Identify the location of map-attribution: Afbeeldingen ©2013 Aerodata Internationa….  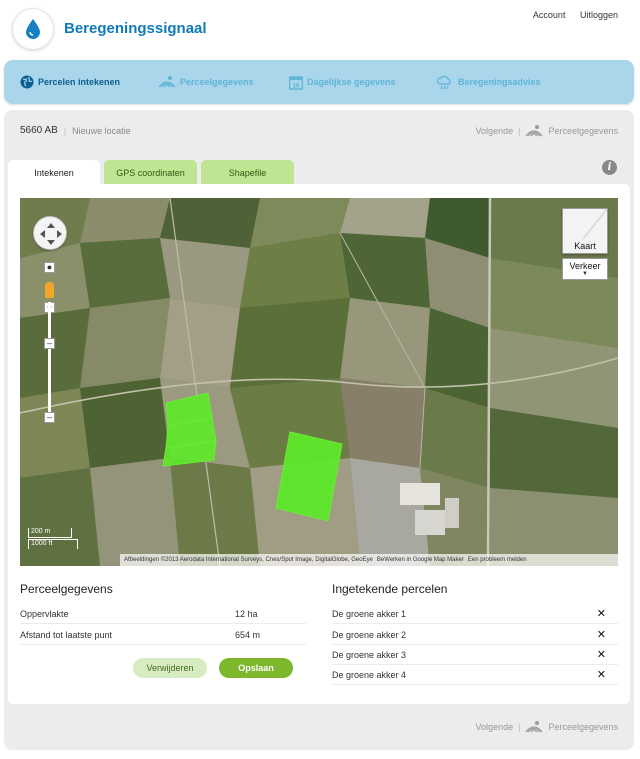
(369, 560).